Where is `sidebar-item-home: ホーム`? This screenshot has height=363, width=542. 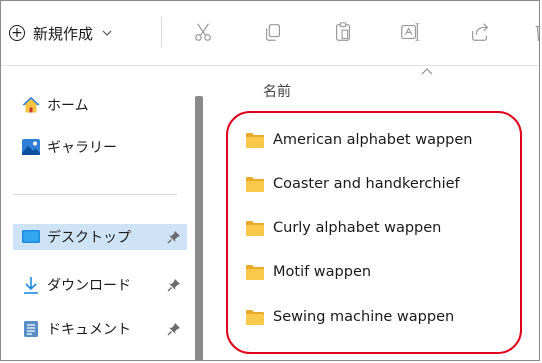
sidebar-item-home: ホーム is located at coordinates (55, 105).